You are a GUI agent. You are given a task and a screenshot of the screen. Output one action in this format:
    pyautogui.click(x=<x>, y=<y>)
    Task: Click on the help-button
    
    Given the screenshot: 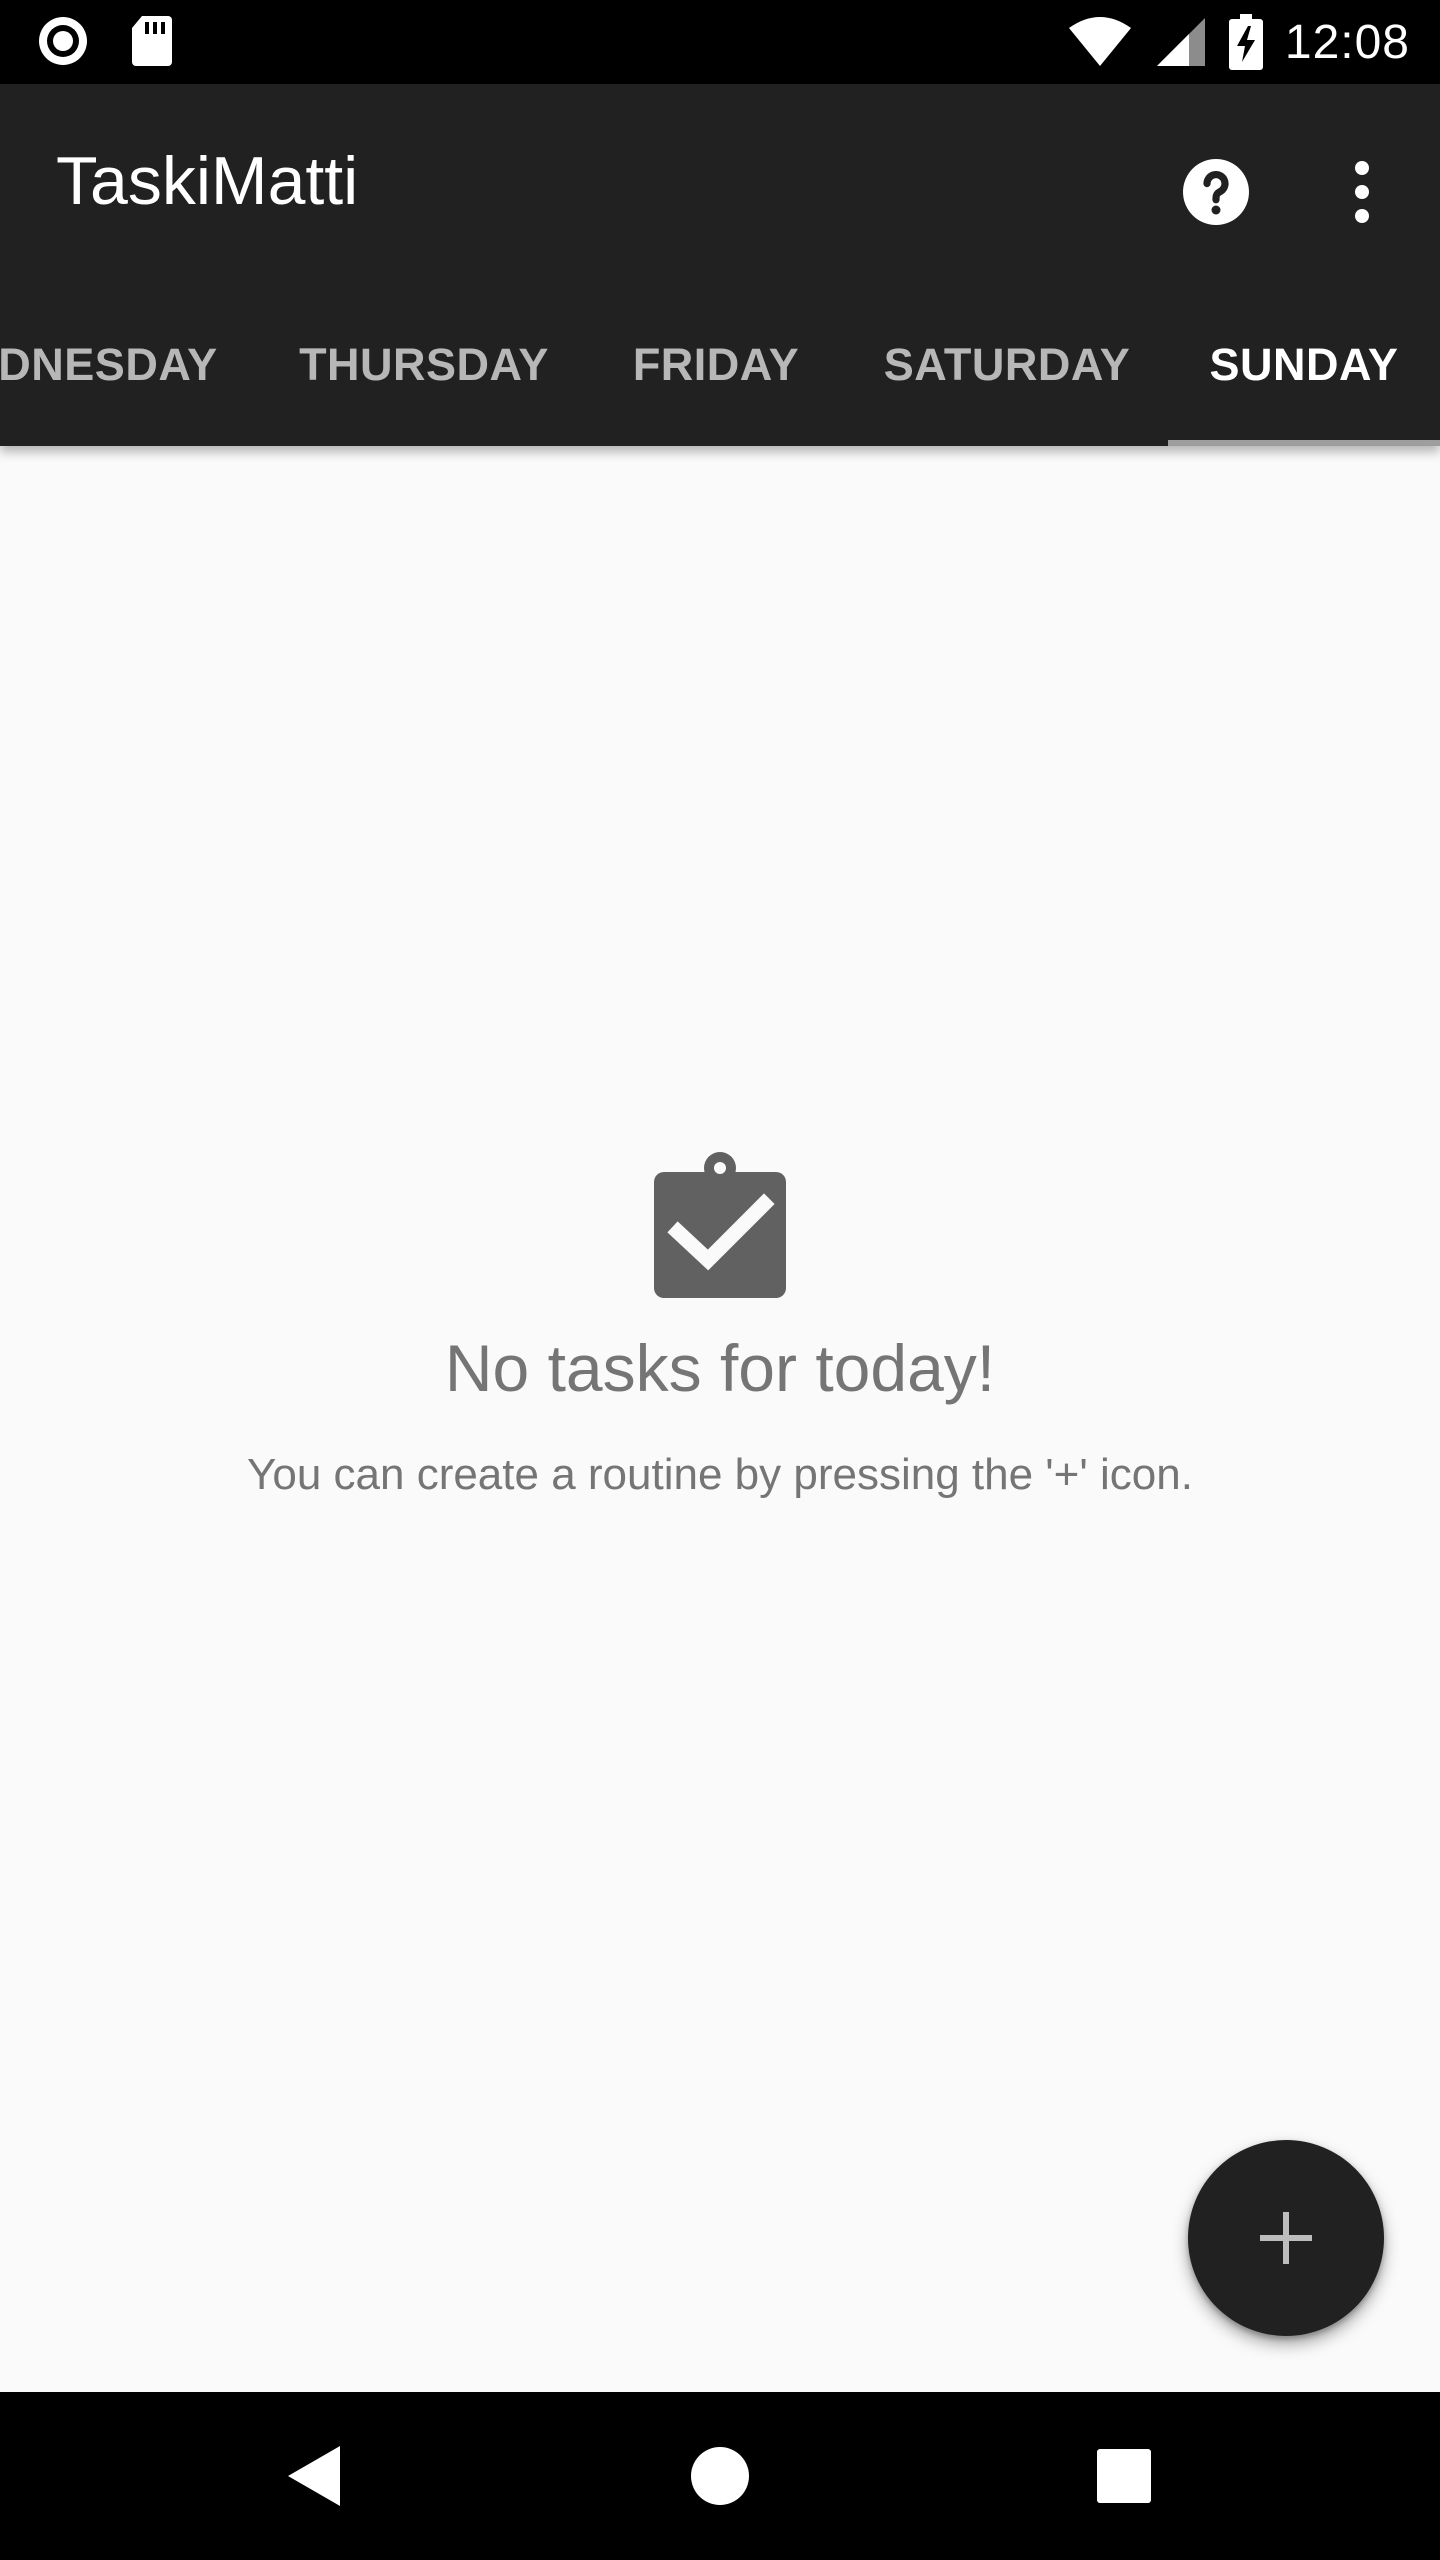 What is the action you would take?
    pyautogui.click(x=1216, y=192)
    